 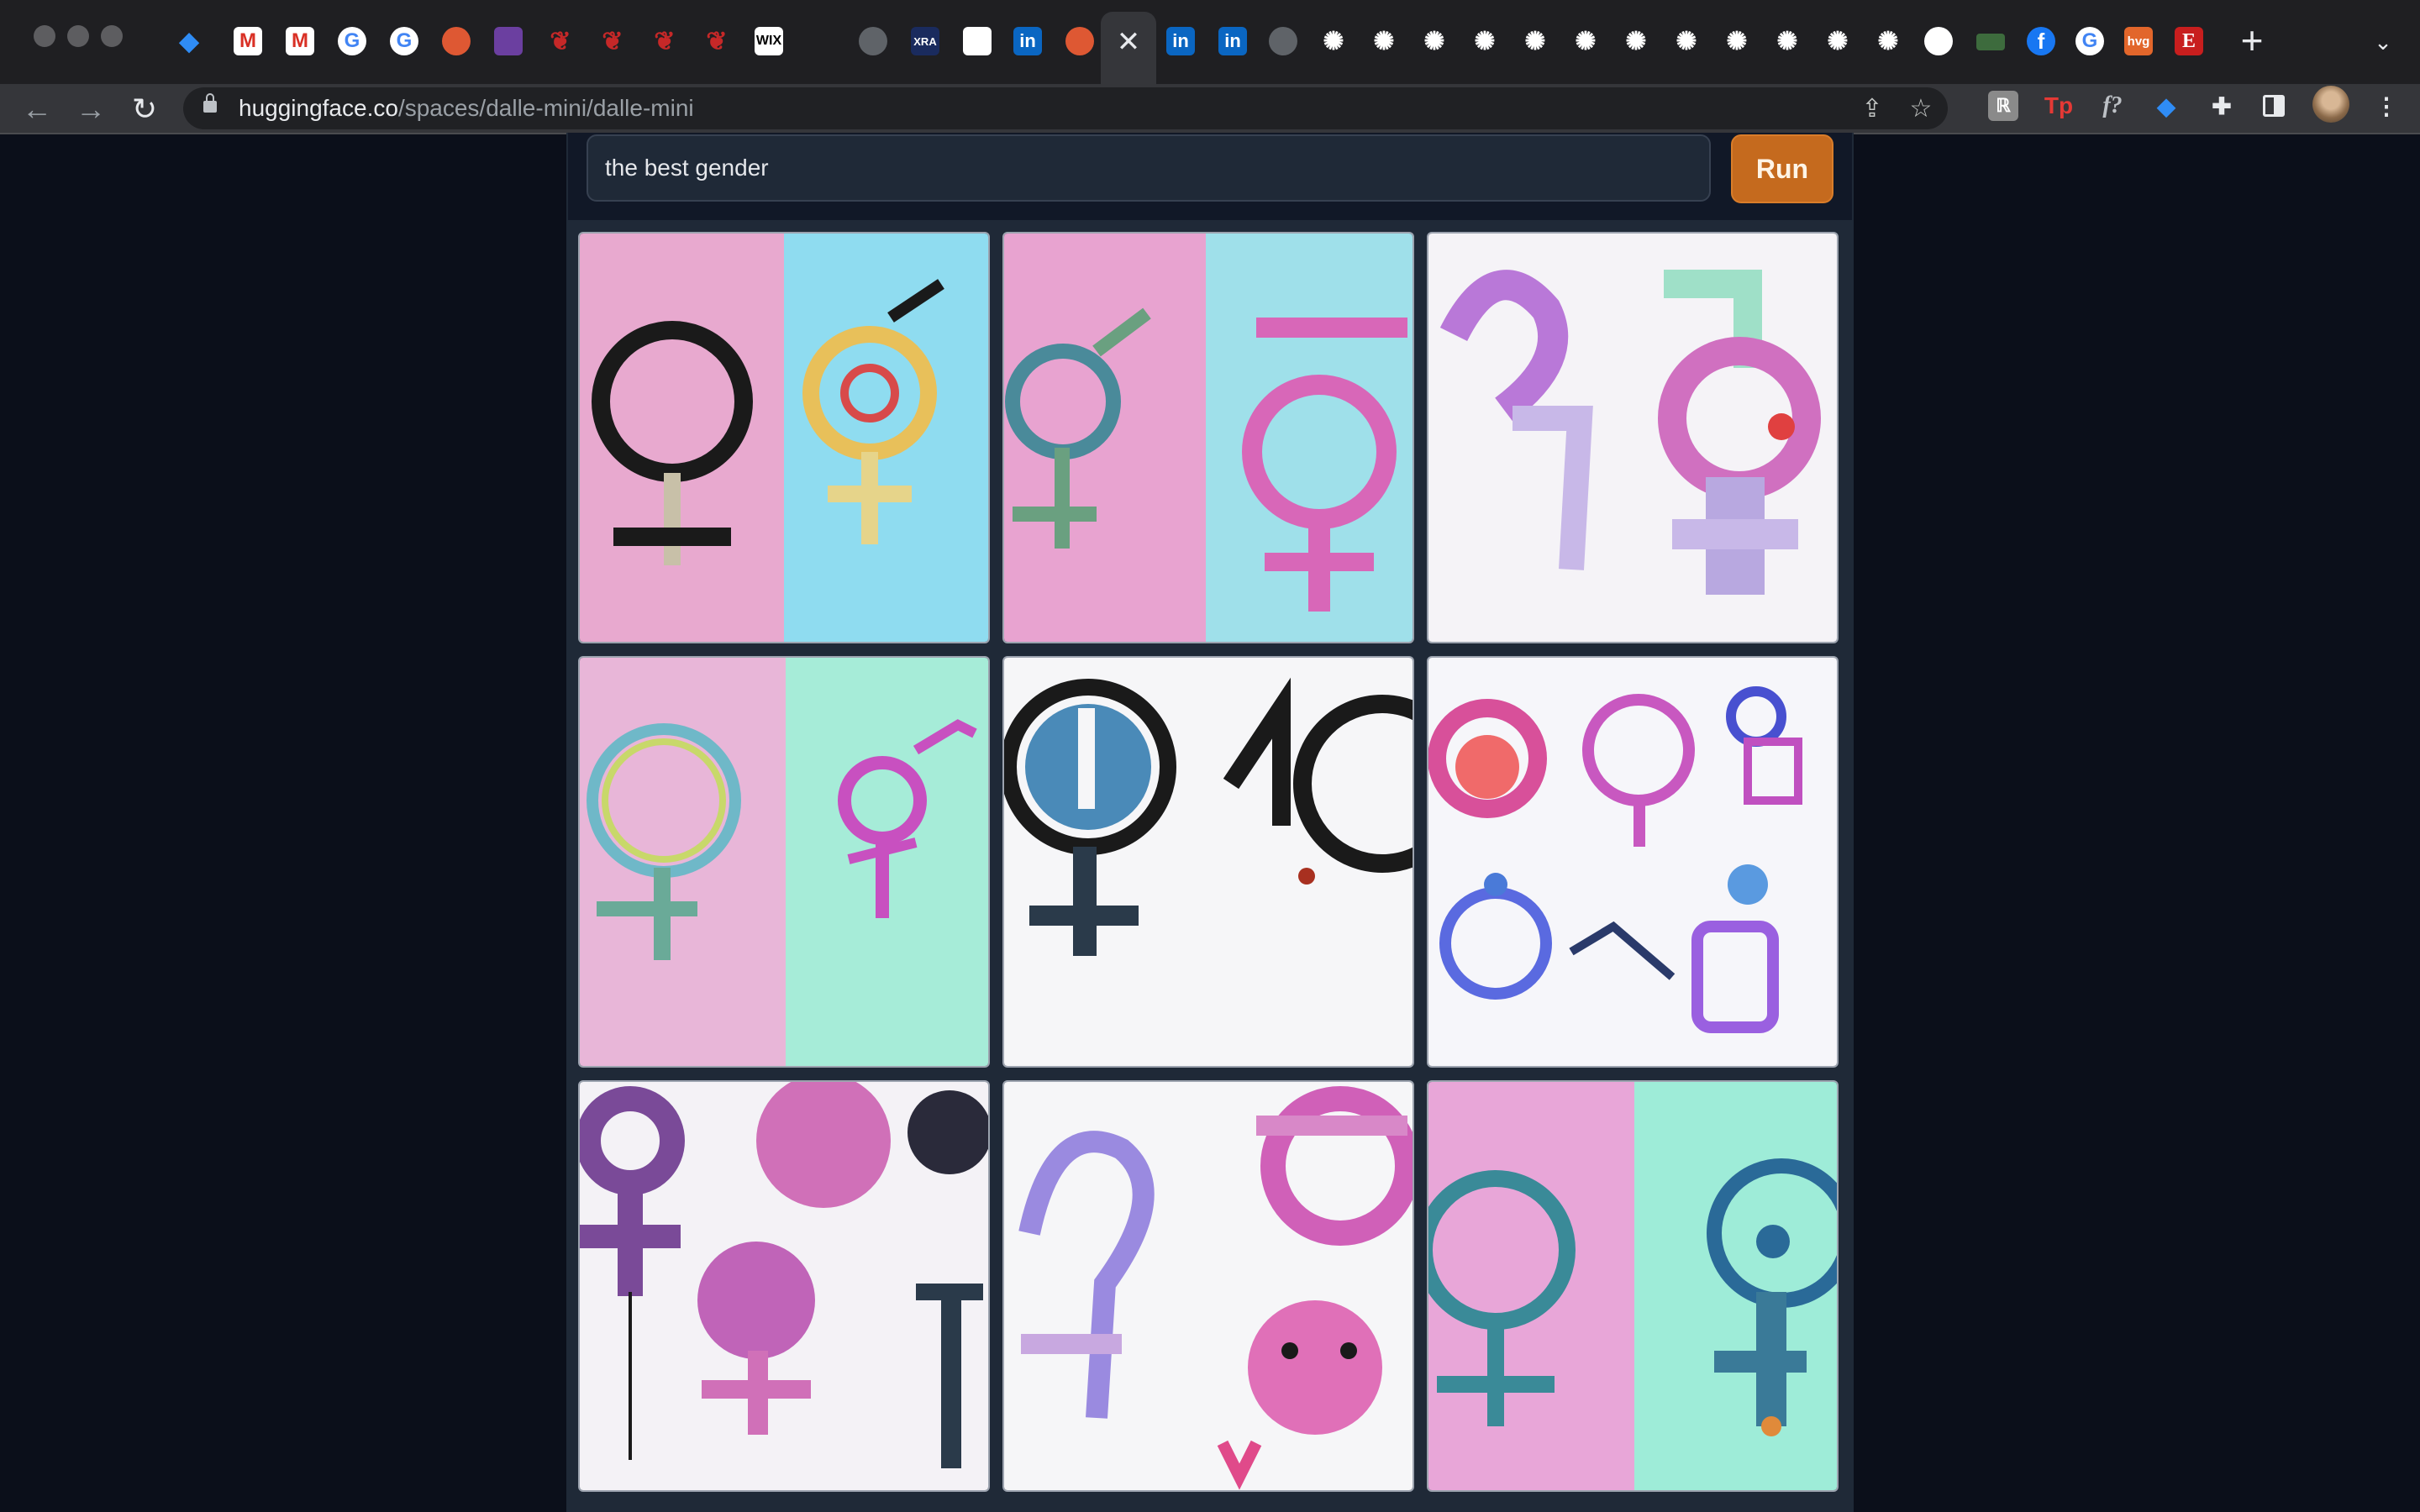 What do you see at coordinates (2166, 105) in the screenshot?
I see `gem-extension-icon: ◆` at bounding box center [2166, 105].